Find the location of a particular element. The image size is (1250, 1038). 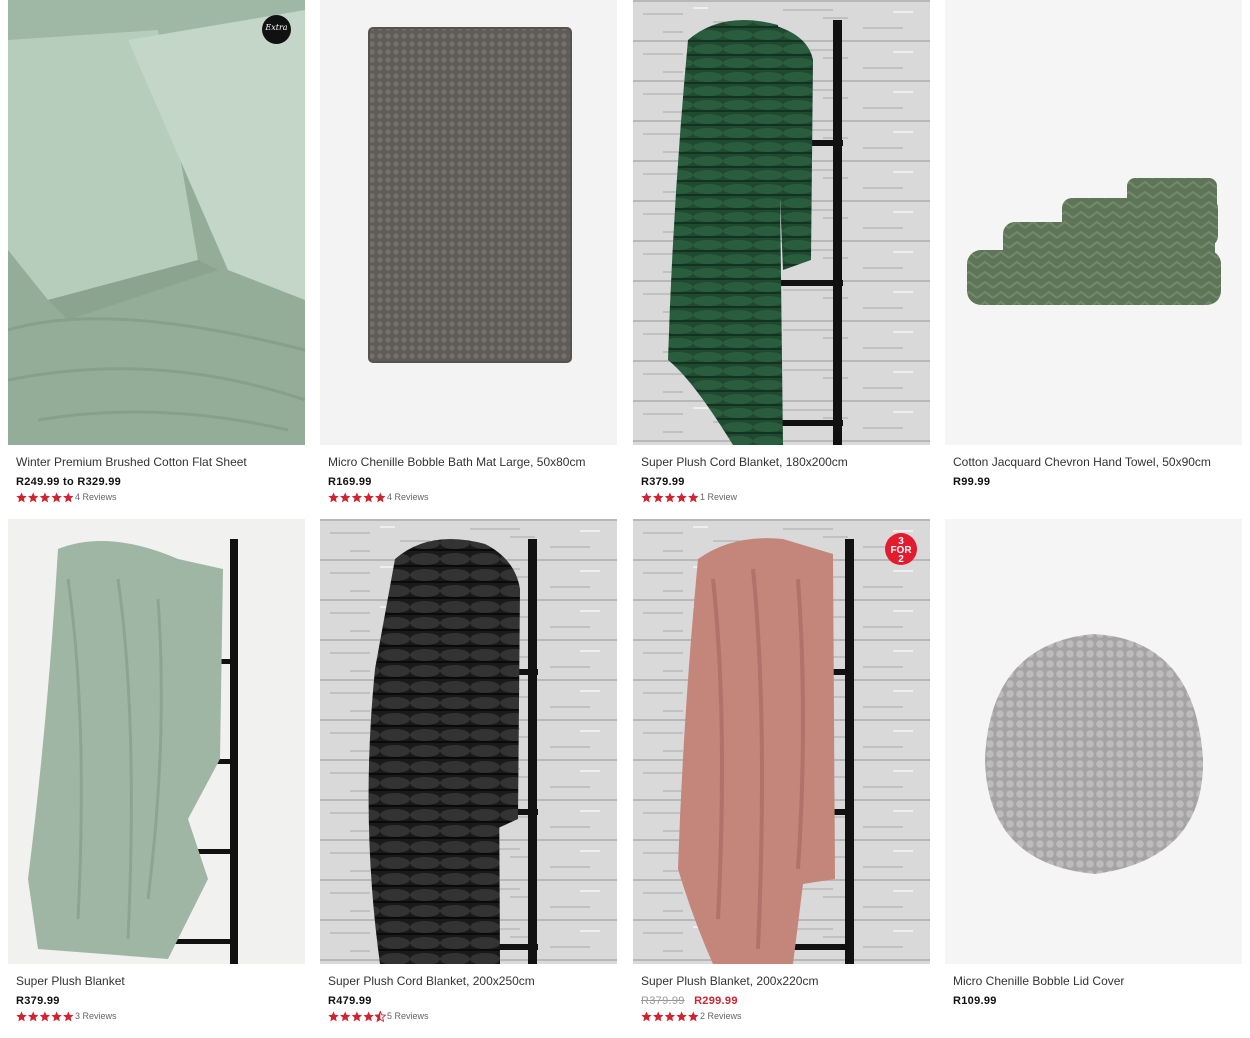

product-price: R249.99 to R329.99 is located at coordinates (69, 482).